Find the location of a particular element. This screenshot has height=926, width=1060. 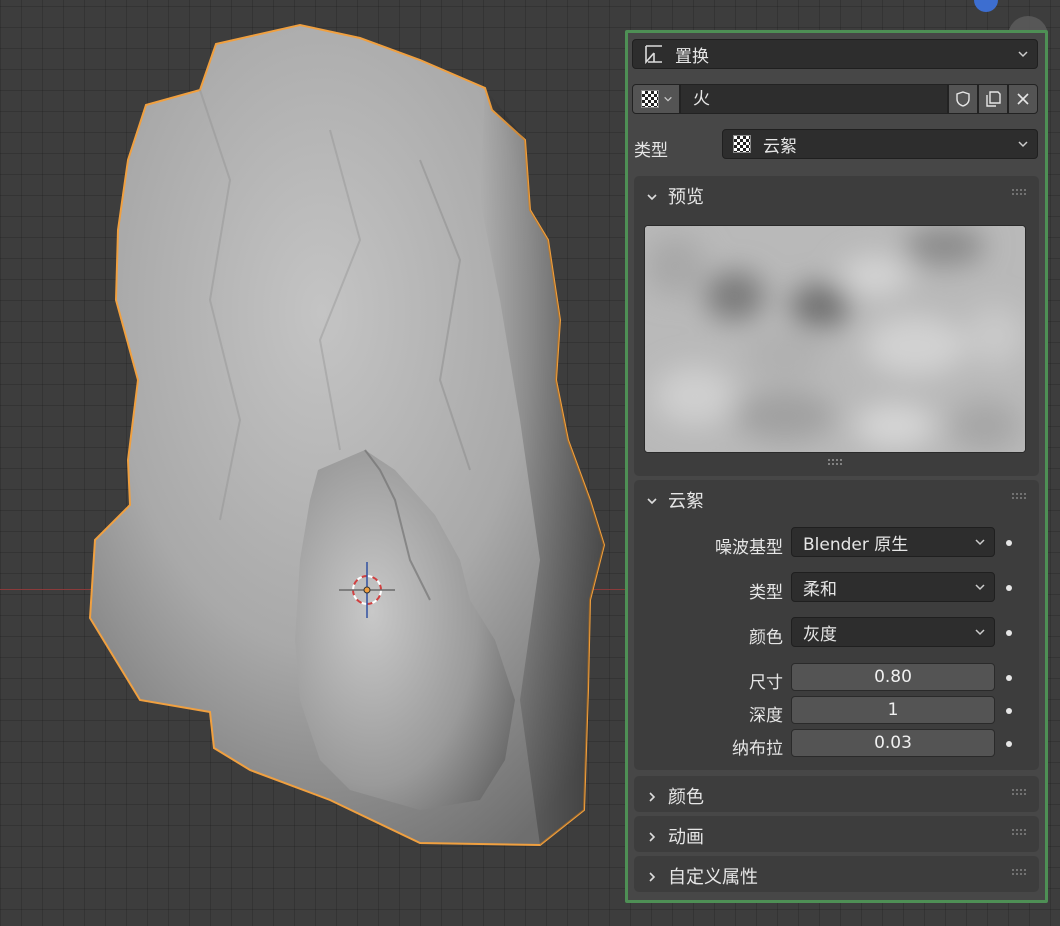

depth-field: 1 is located at coordinates (893, 710).